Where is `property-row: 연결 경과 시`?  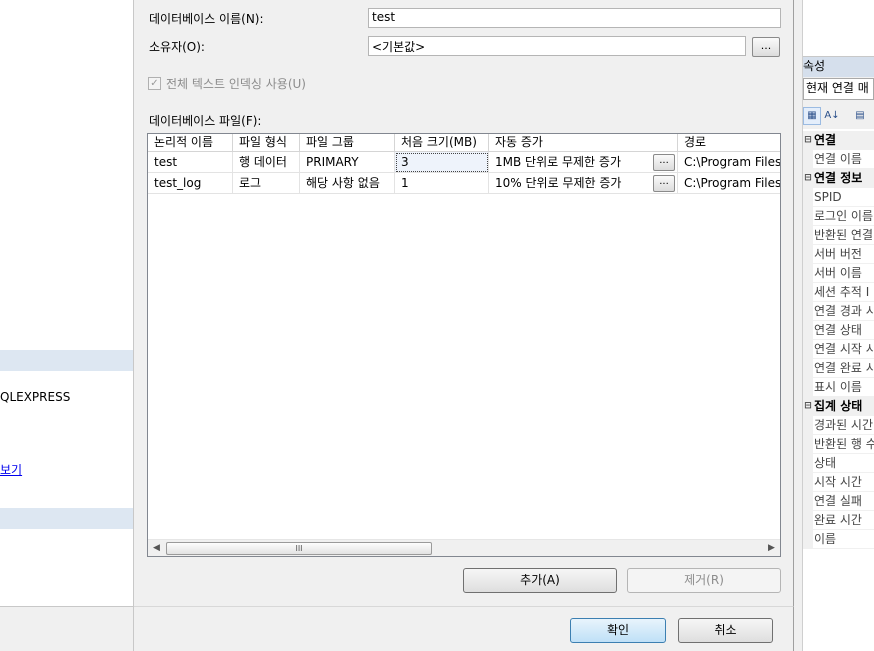 property-row: 연결 경과 시 is located at coordinates (838, 311).